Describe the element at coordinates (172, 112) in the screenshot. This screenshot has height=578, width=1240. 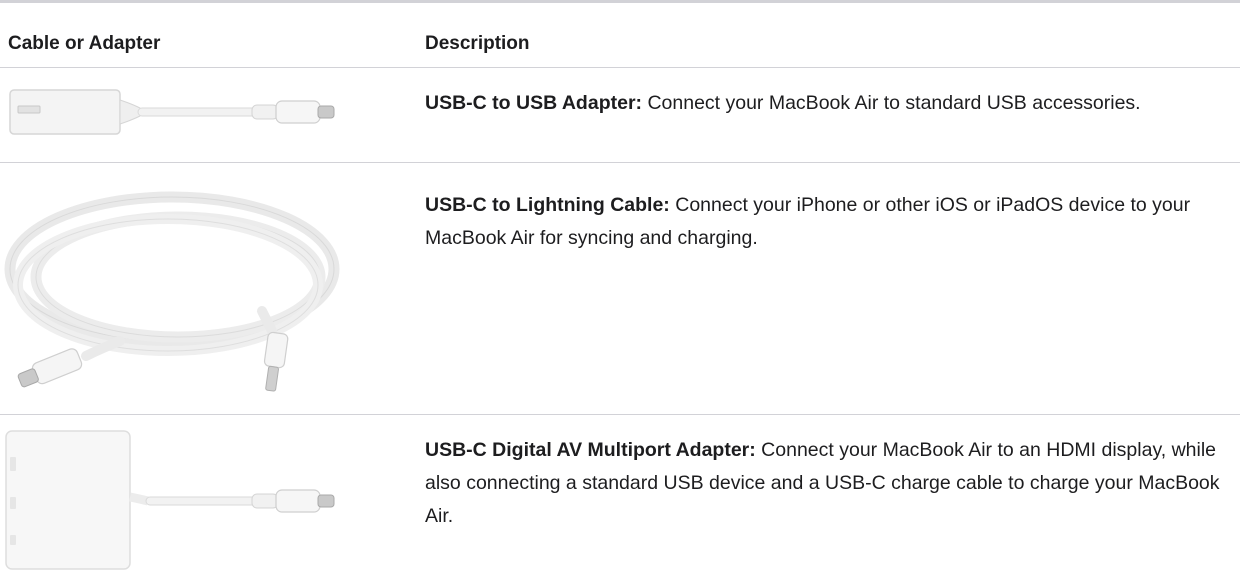
I see `usb-c-to-usb-adapter-image` at that location.